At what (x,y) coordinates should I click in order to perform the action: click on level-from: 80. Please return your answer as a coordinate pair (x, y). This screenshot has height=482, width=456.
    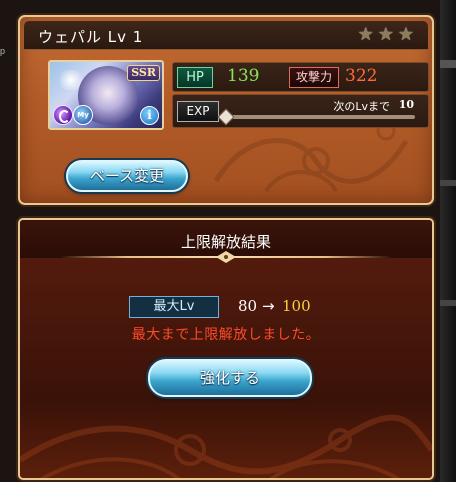
    Looking at the image, I should click on (248, 306).